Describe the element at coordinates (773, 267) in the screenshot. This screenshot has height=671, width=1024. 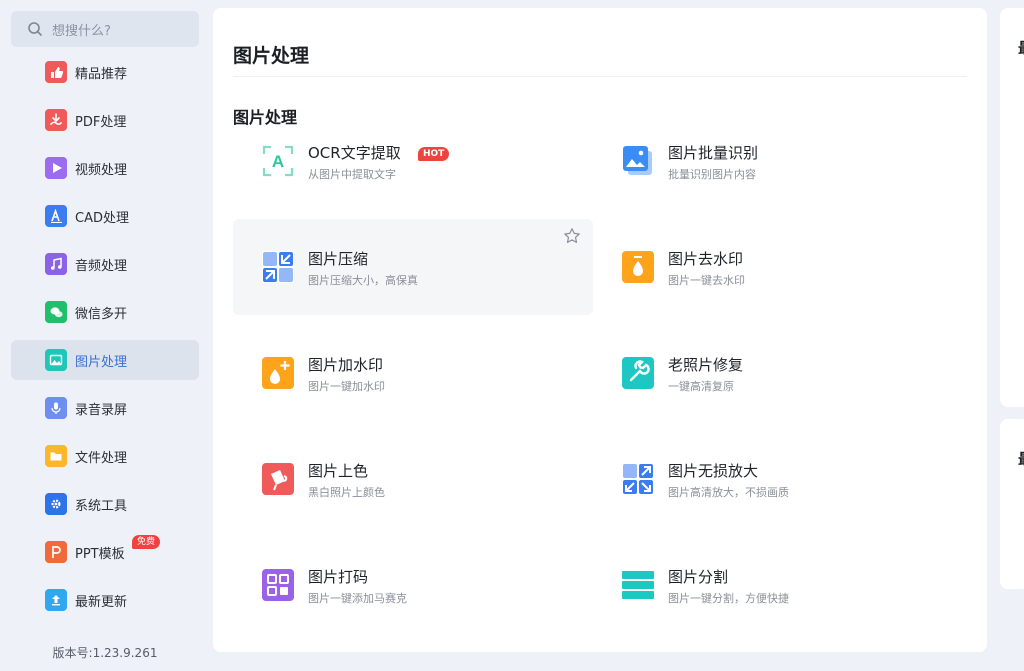
I see `tool-card: 图片去水印图片一键去水印` at that location.